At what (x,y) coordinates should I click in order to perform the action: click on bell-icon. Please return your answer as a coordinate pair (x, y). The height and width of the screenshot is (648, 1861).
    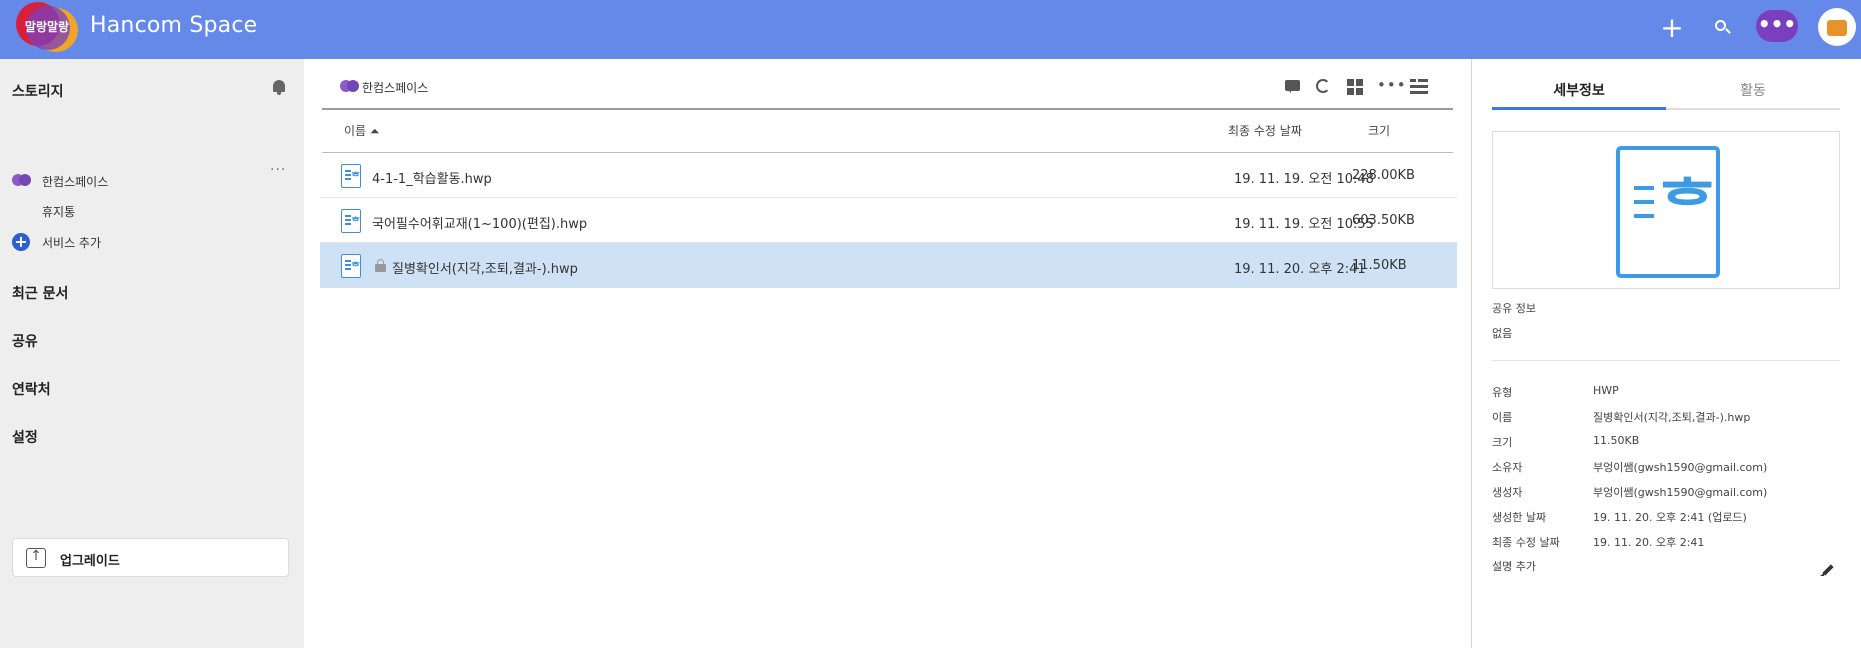
    Looking at the image, I should click on (279, 88).